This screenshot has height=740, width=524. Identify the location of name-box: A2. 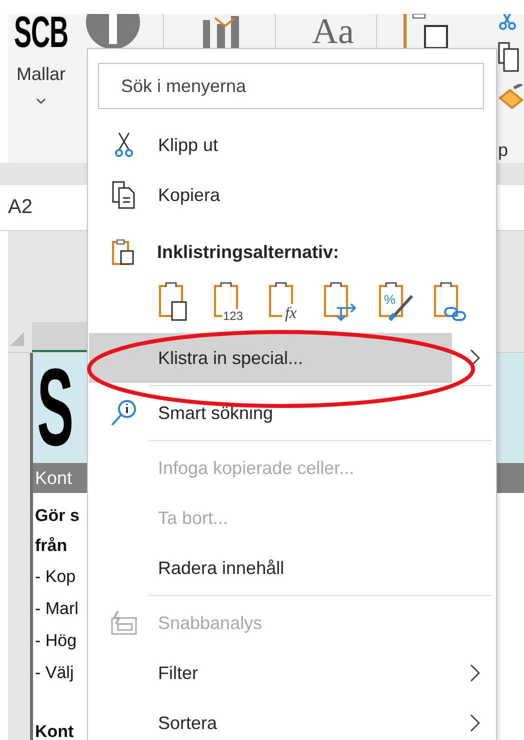
(20, 207).